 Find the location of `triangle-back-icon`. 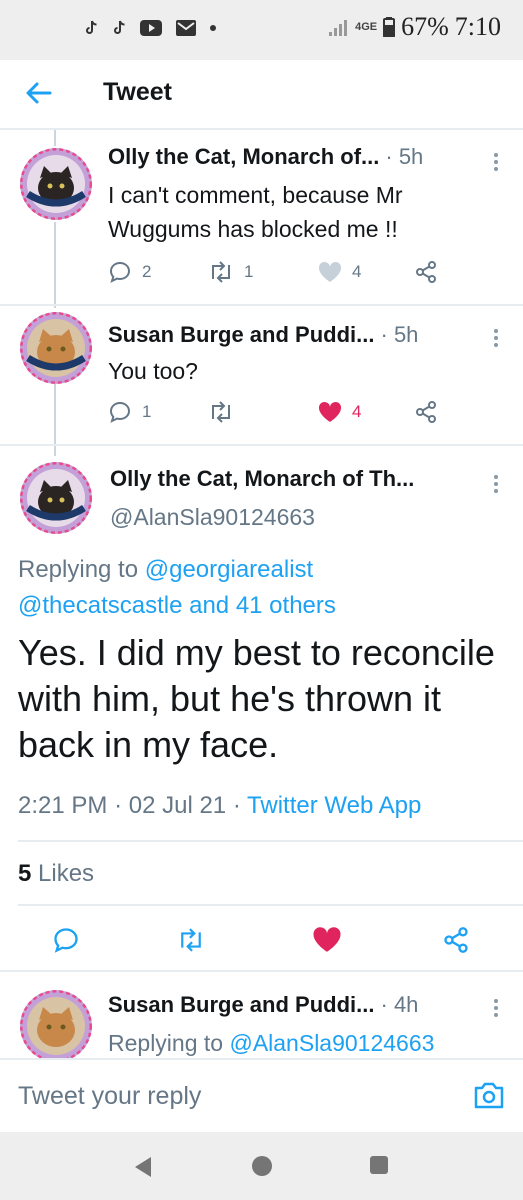

triangle-back-icon is located at coordinates (143, 1167).